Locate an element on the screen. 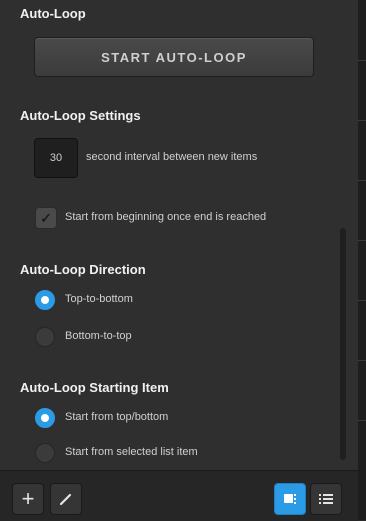 The image size is (366, 521). interval-input: 30 is located at coordinates (56, 158).